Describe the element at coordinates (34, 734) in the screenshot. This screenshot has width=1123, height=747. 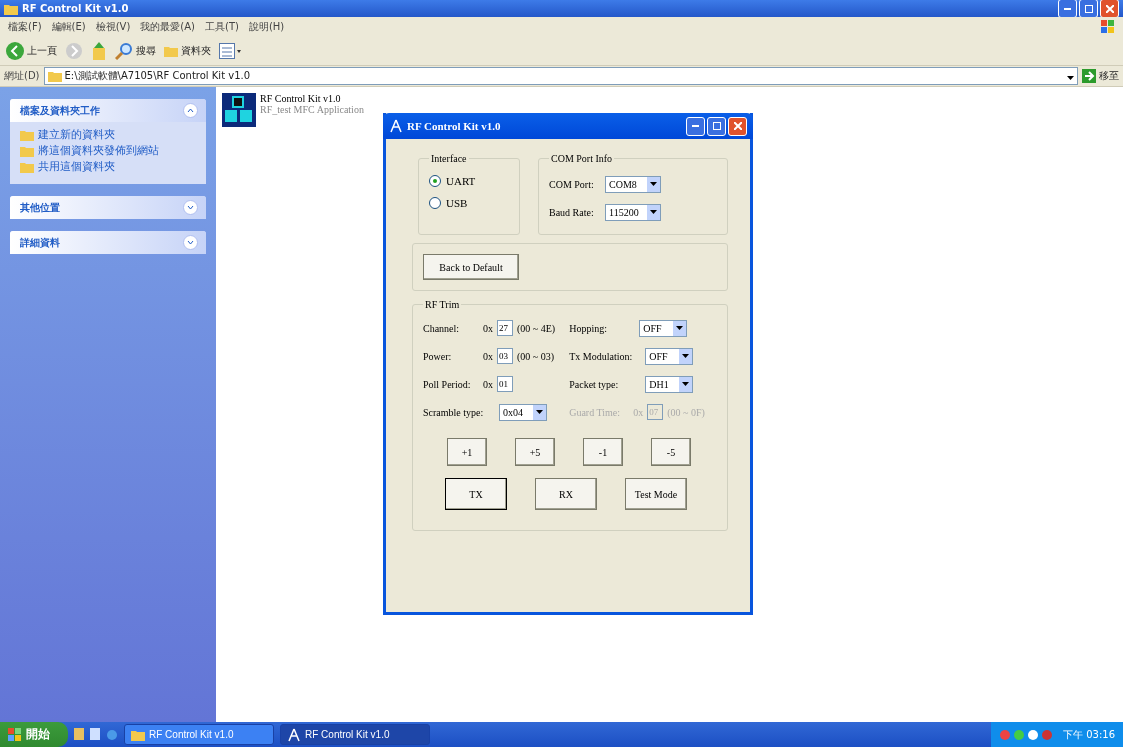
I see `start-button: 開始` at that location.